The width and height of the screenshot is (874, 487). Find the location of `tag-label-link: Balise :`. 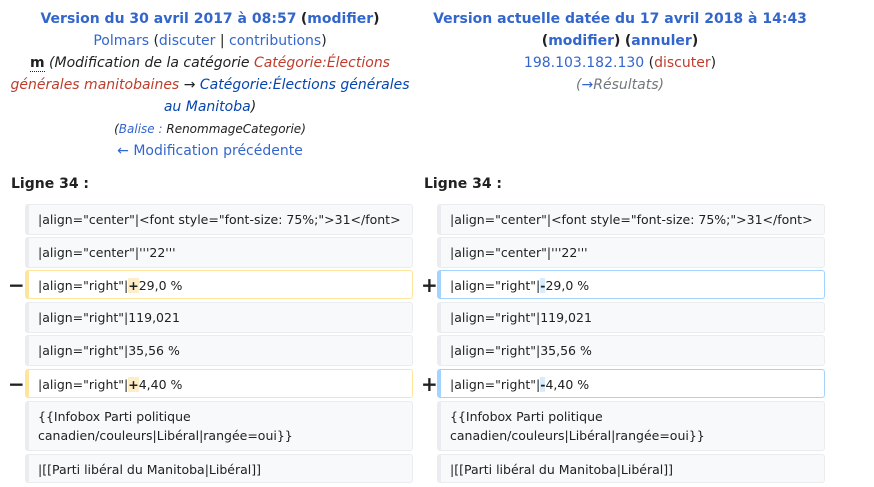

tag-label-link: Balise : is located at coordinates (141, 129).